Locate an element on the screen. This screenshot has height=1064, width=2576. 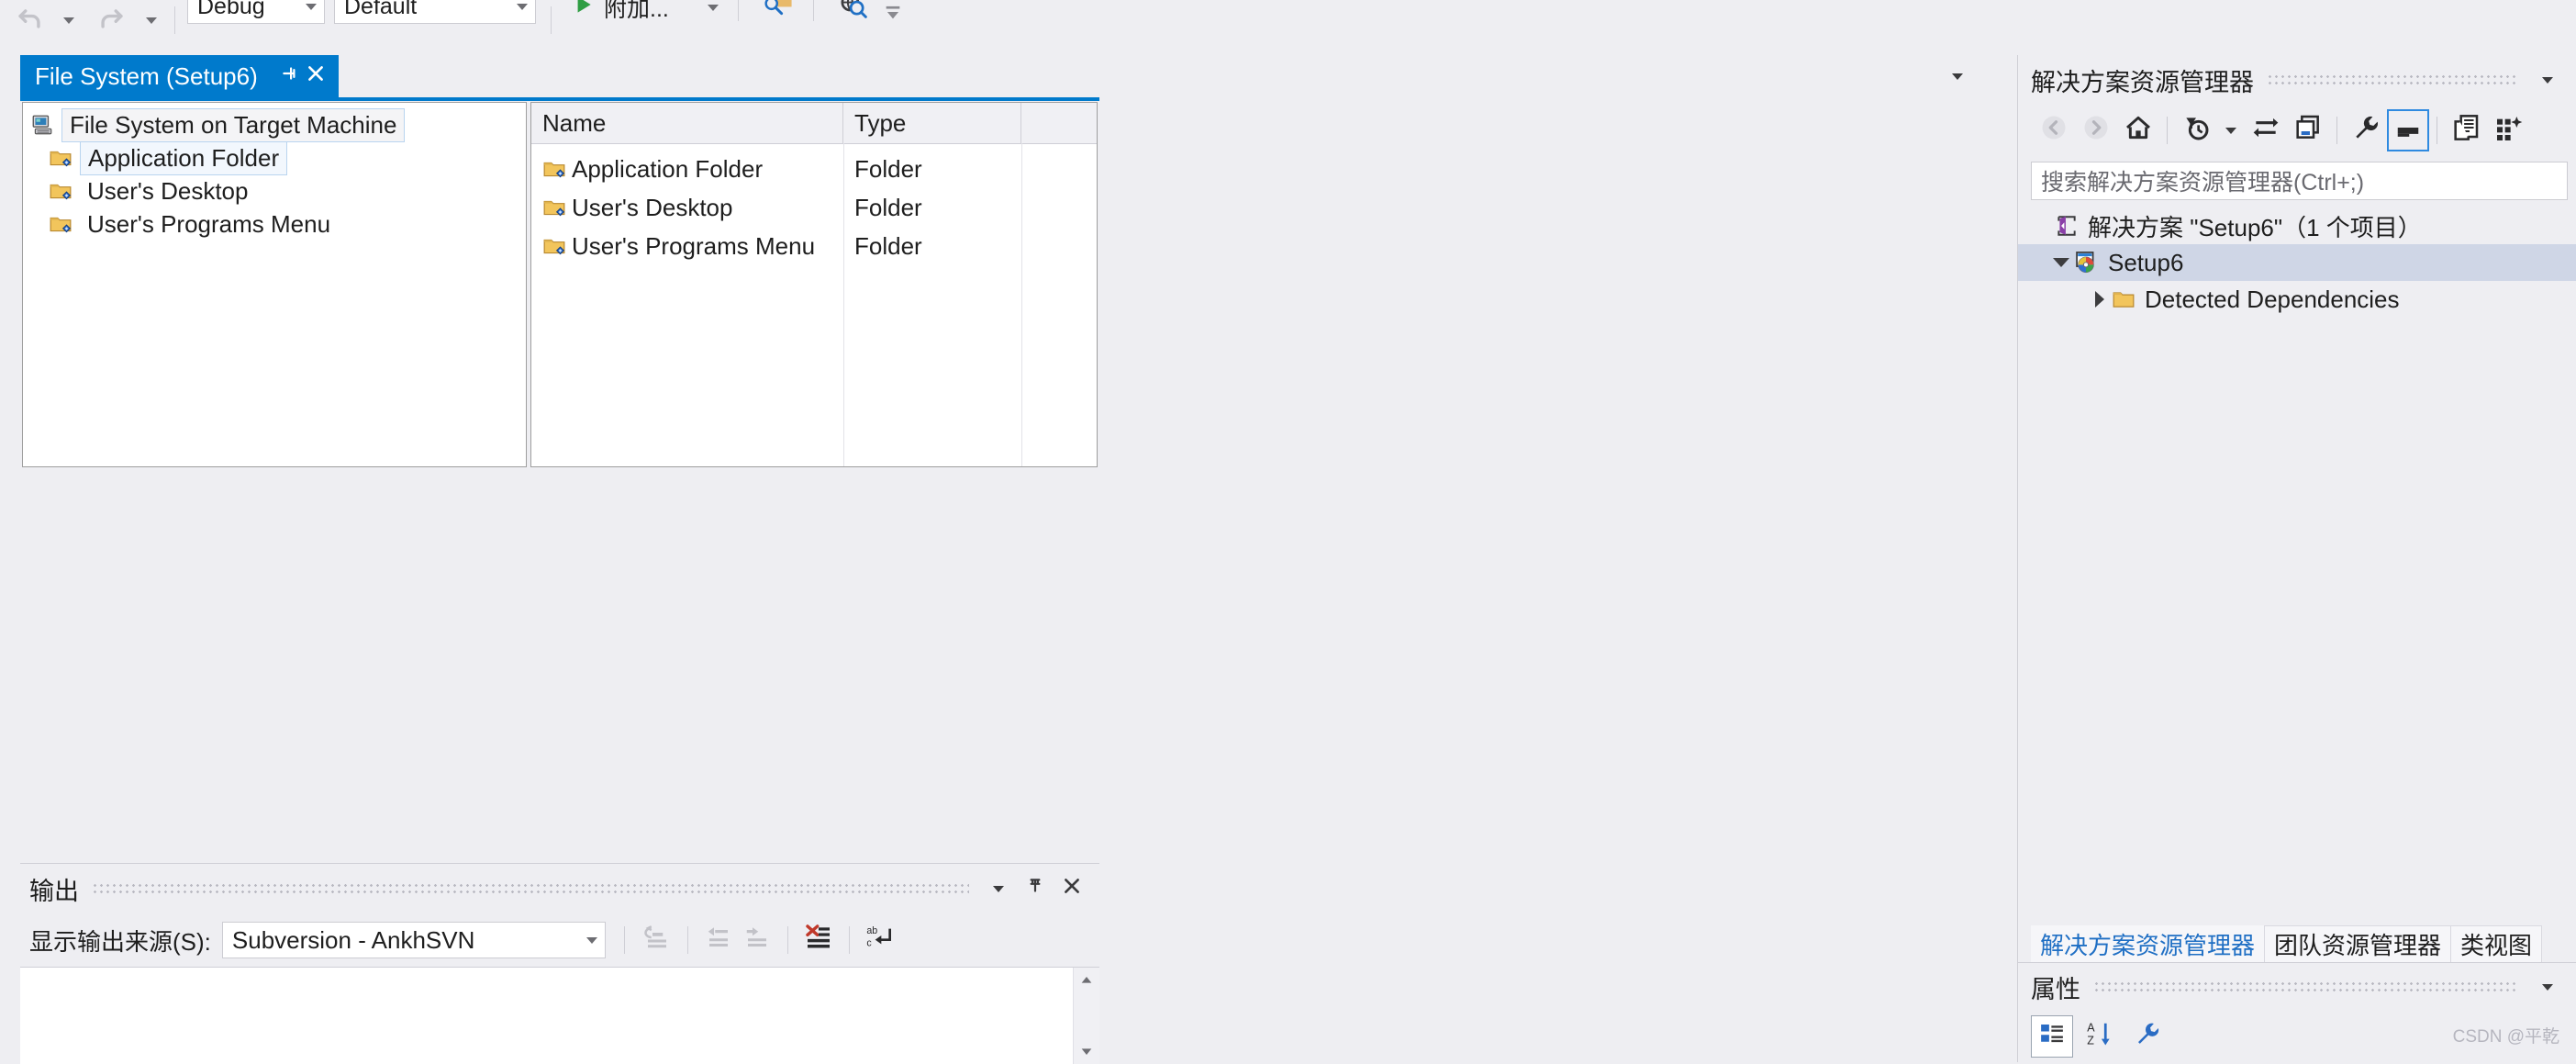
toolbar-overflow-button is located at coordinates (893, 17).